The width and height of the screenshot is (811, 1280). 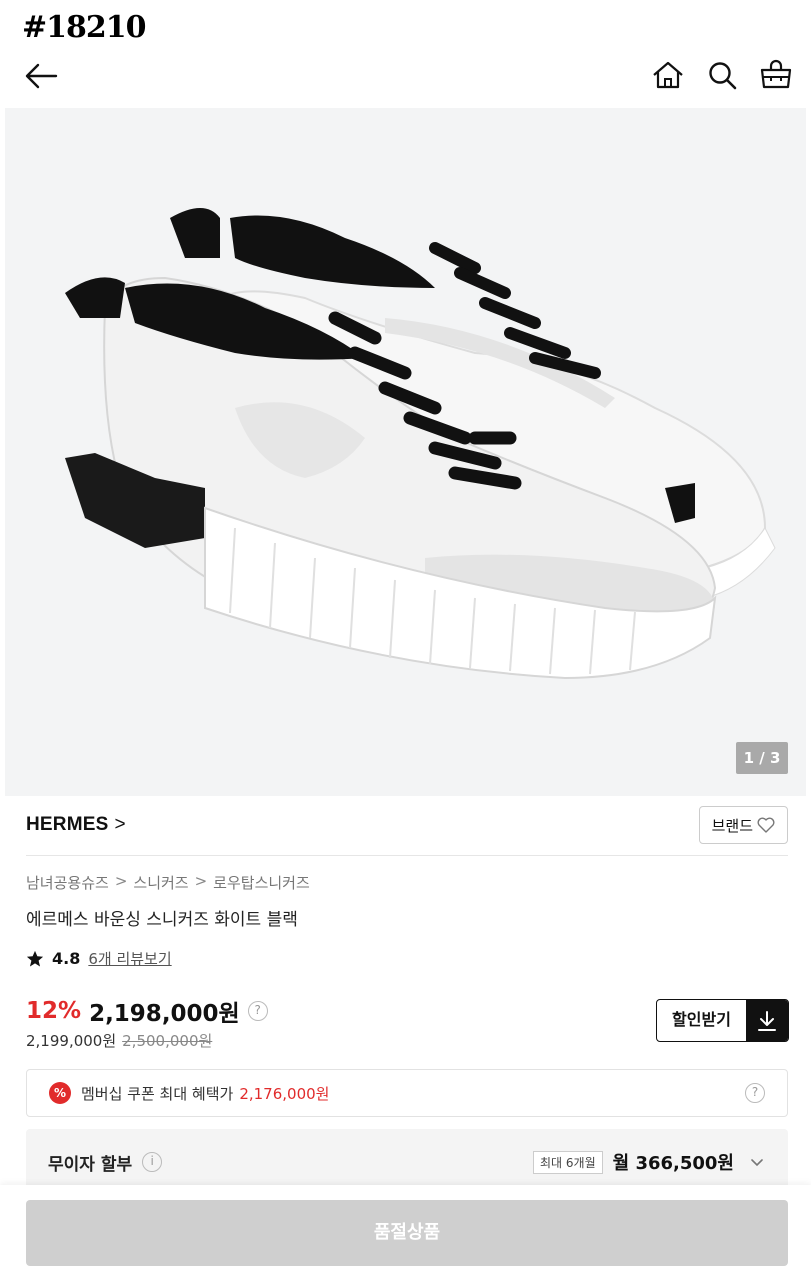 I want to click on original-price: 2,500,000원, so click(x=167, y=1041).